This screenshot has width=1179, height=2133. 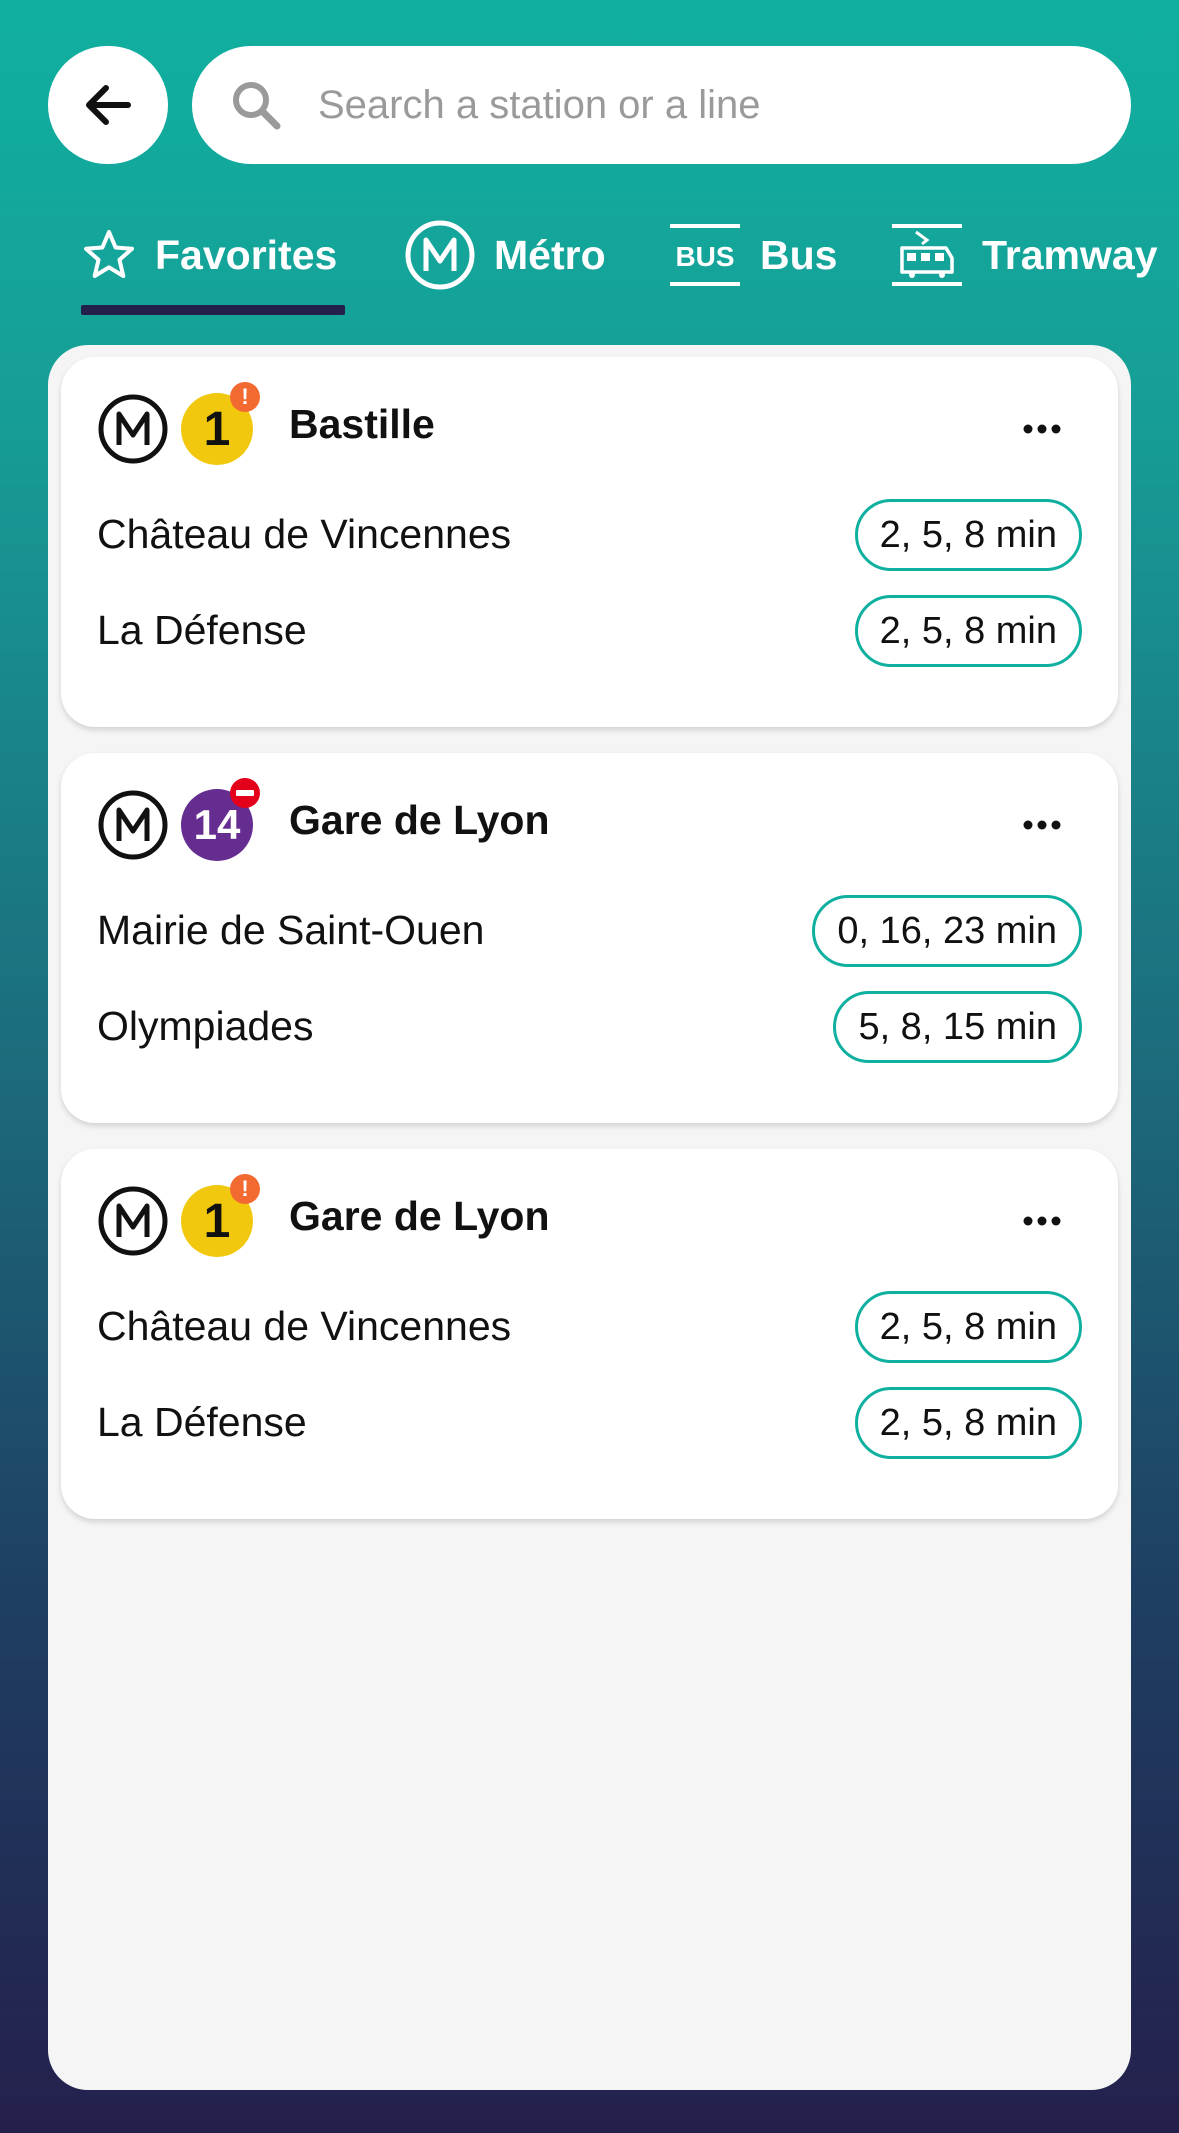 What do you see at coordinates (927, 255) in the screenshot?
I see `tram-icon` at bounding box center [927, 255].